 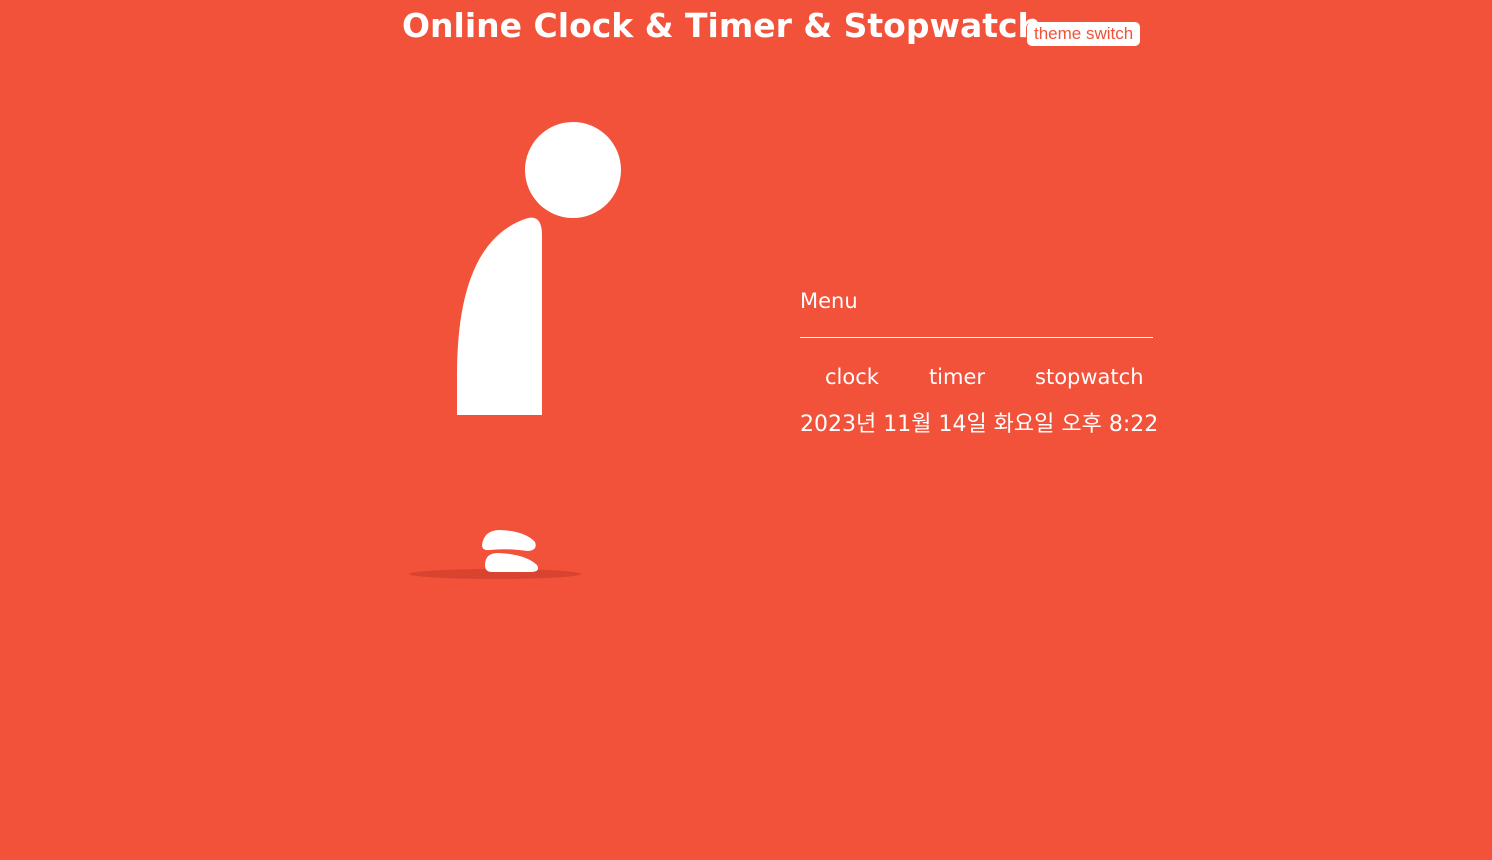 What do you see at coordinates (499, 316) in the screenshot?
I see `figure-body` at bounding box center [499, 316].